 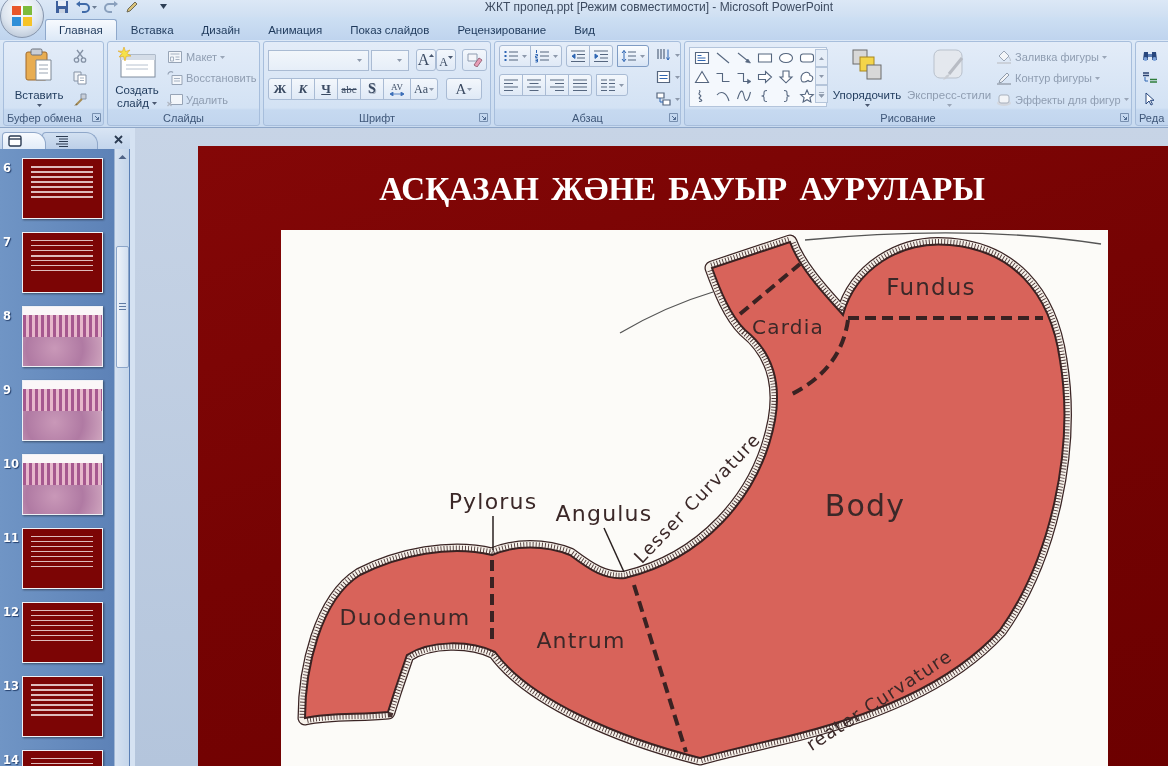 What do you see at coordinates (723, 58) in the screenshot?
I see `line-icon` at bounding box center [723, 58].